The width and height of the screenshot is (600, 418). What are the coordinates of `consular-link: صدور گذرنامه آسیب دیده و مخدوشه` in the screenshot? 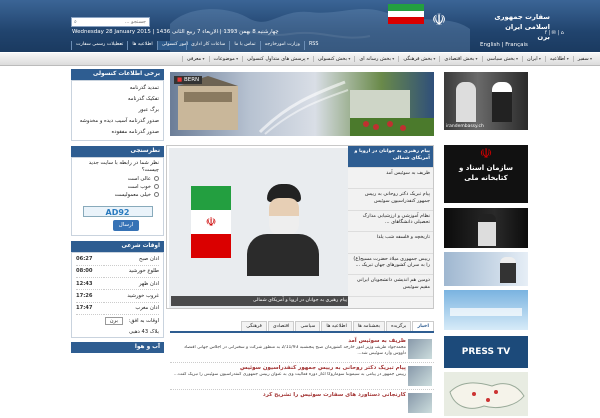 It's located at (117, 121).